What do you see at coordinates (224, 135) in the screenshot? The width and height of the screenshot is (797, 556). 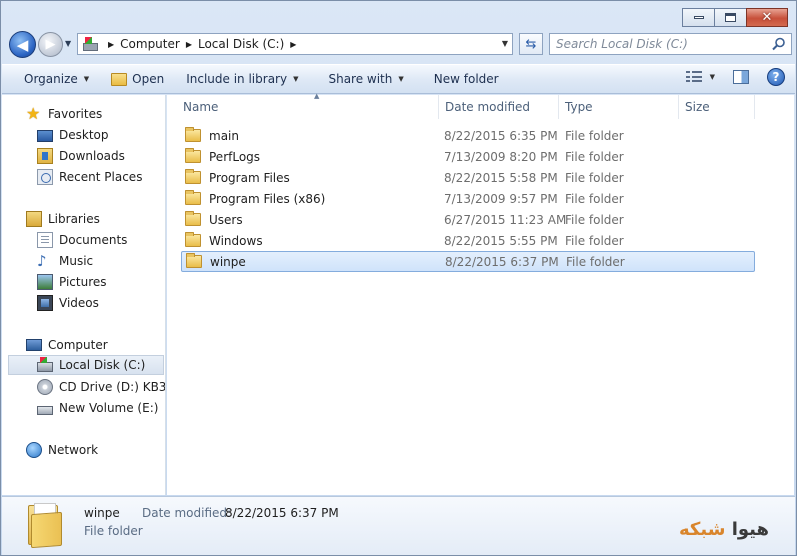 I see `file-name: main` at bounding box center [224, 135].